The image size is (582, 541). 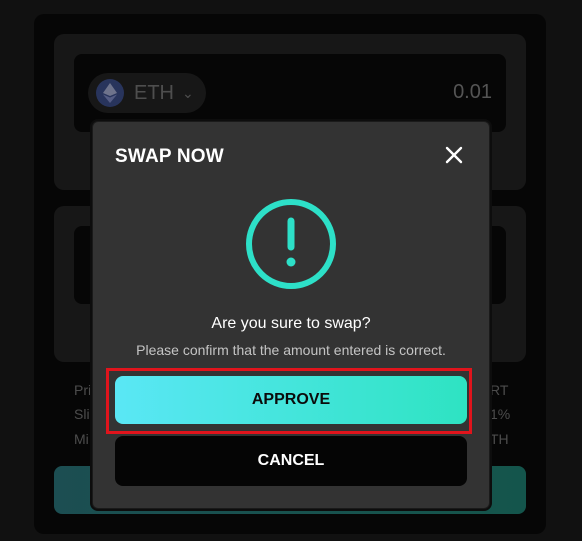 I want to click on cancel-button: CANCEL, so click(x=291, y=461).